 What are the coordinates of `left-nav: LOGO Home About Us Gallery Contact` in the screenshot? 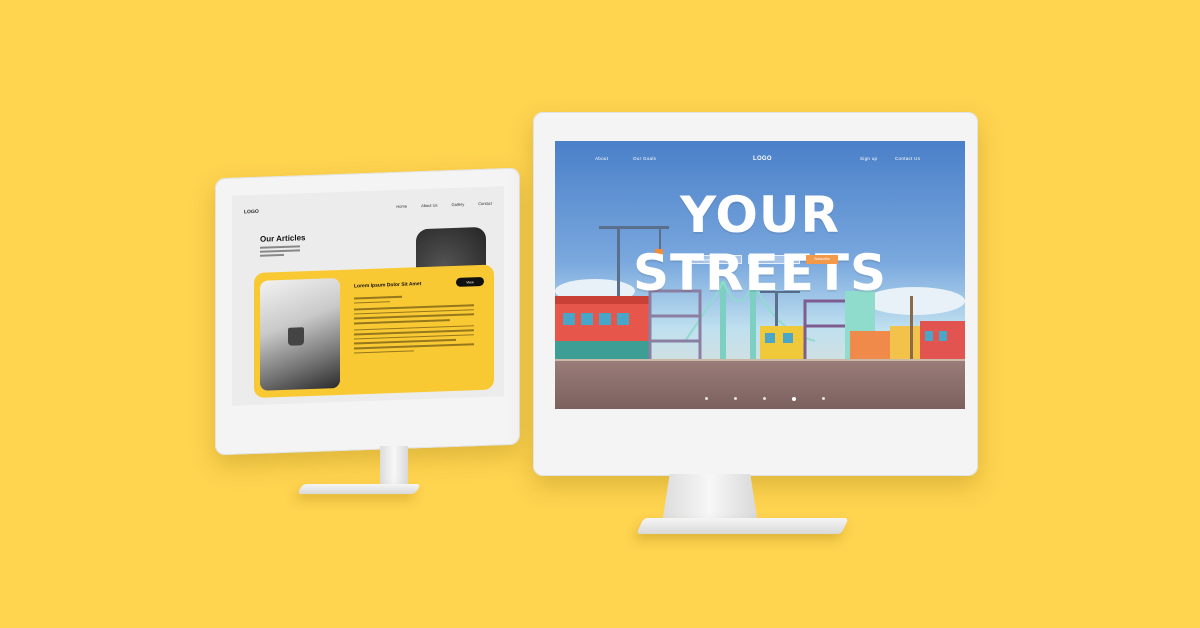 It's located at (368, 210).